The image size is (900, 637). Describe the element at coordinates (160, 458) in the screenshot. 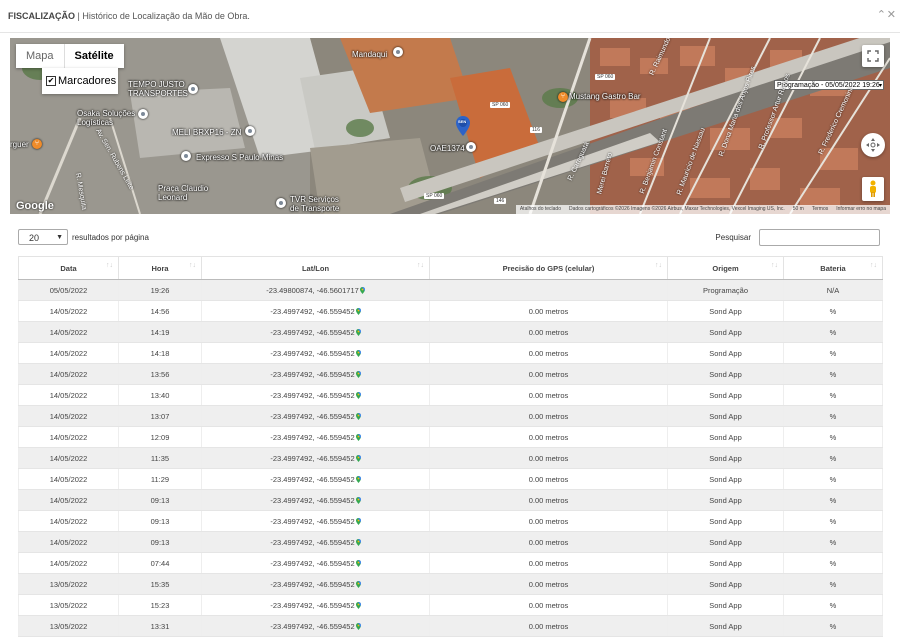

I see `cell-hora: 11:35` at that location.